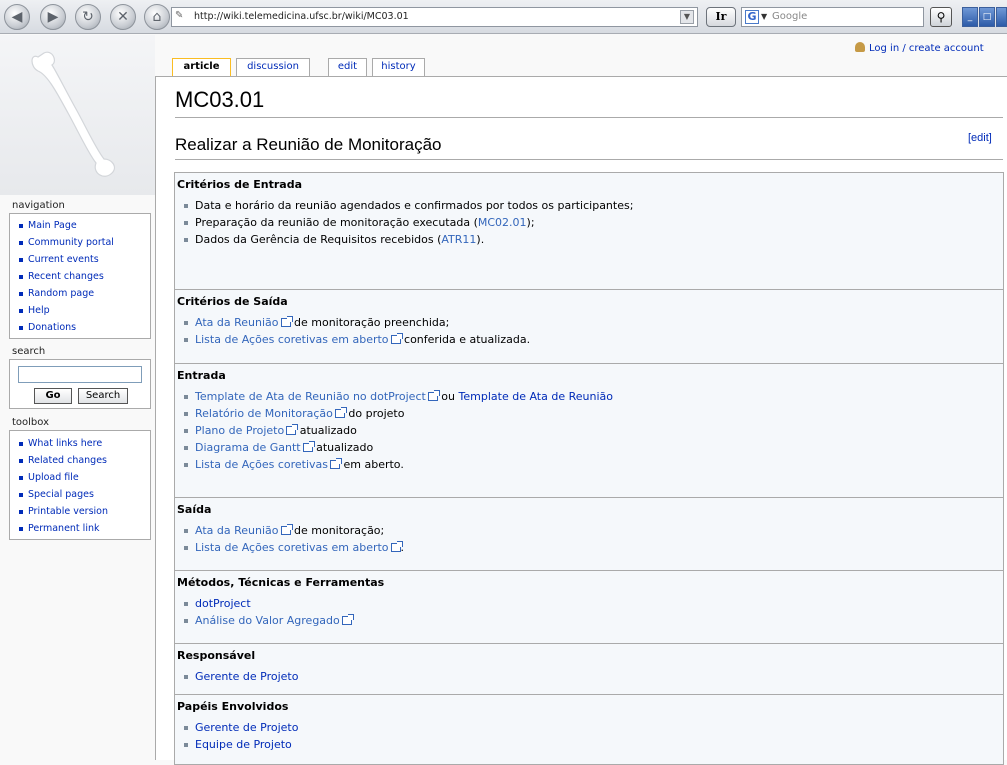 The height and width of the screenshot is (765, 1007). Describe the element at coordinates (38, 205) in the screenshot. I see `navigation-title: navigation` at that location.